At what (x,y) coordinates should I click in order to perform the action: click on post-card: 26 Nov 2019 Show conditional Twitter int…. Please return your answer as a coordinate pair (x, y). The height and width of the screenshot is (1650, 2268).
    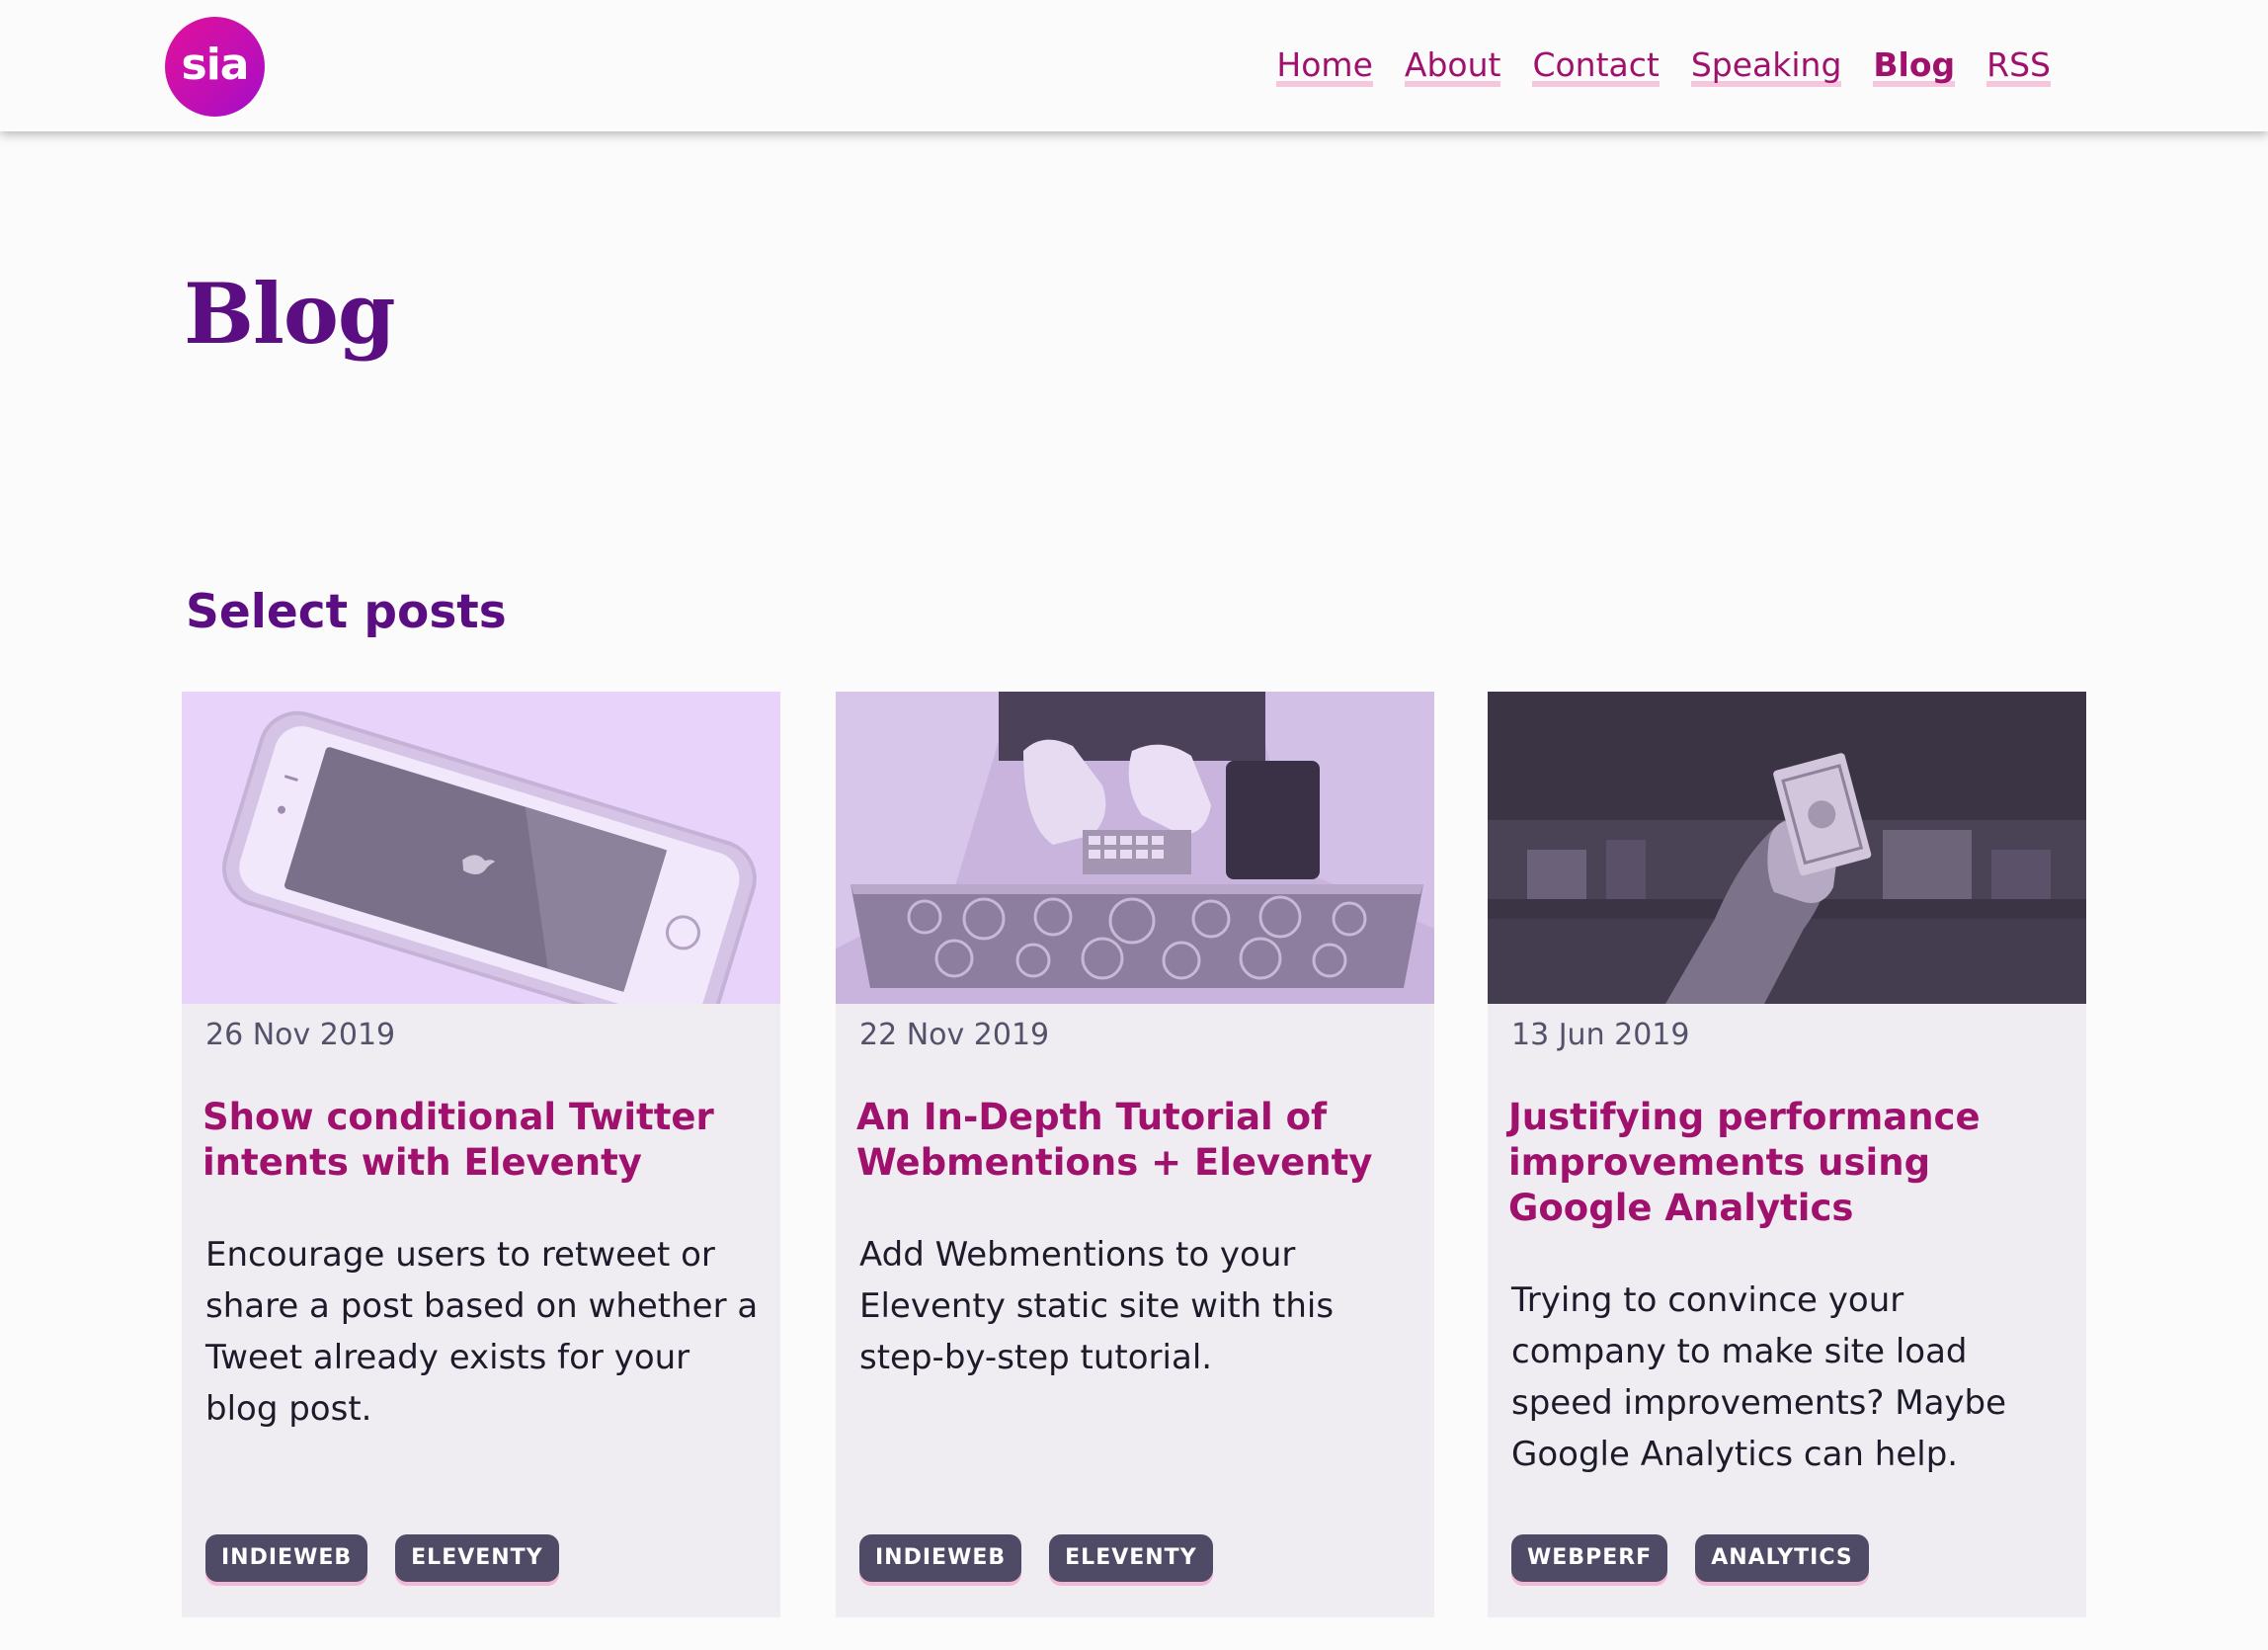
    Looking at the image, I should click on (481, 1154).